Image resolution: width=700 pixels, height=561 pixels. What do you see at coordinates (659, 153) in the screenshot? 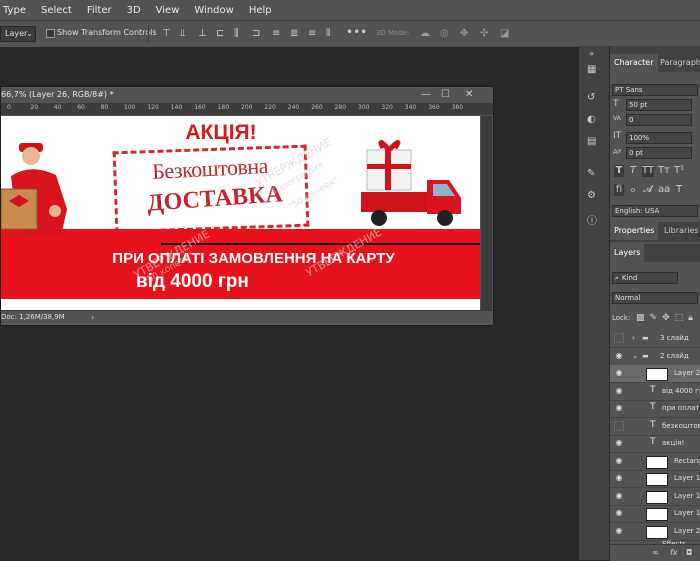
I see `baseline-field: 0 pt` at bounding box center [659, 153].